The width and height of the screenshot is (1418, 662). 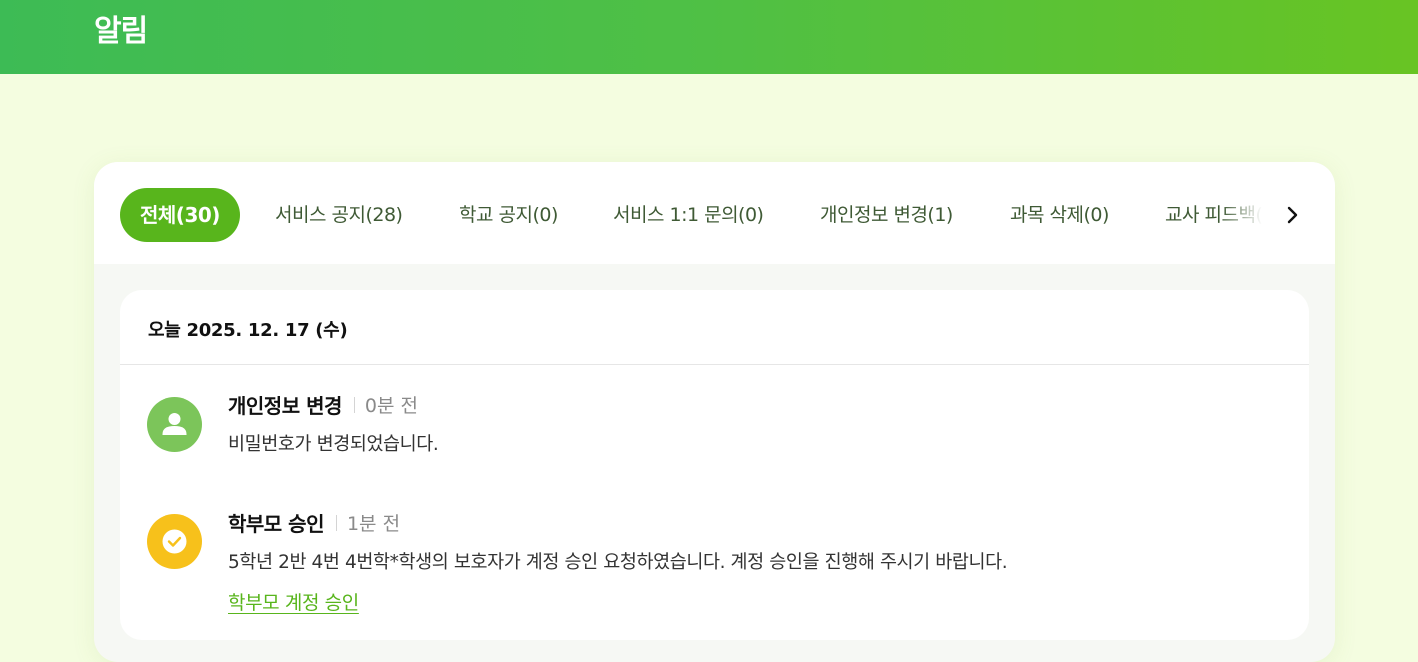 I want to click on notification-header: 학부모 승인 1분 전, so click(x=314, y=523).